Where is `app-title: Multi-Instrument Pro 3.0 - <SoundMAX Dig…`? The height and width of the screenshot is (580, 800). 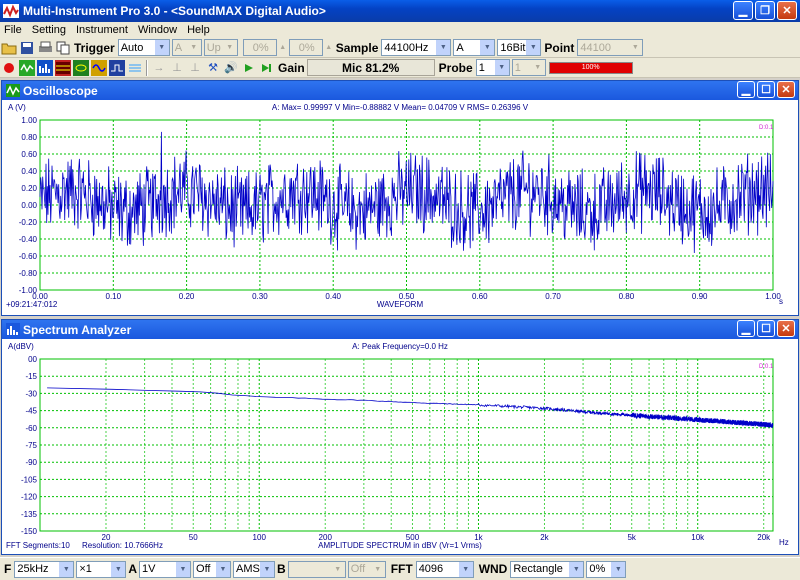 app-title: Multi-Instrument Pro 3.0 - <SoundMAX Dig… is located at coordinates (174, 11).